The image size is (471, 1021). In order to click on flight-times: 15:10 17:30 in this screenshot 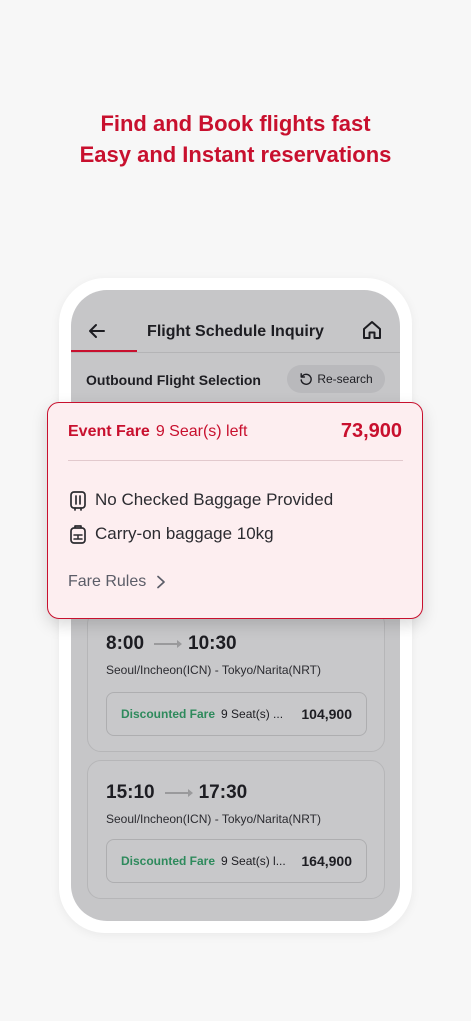, I will do `click(176, 793)`.